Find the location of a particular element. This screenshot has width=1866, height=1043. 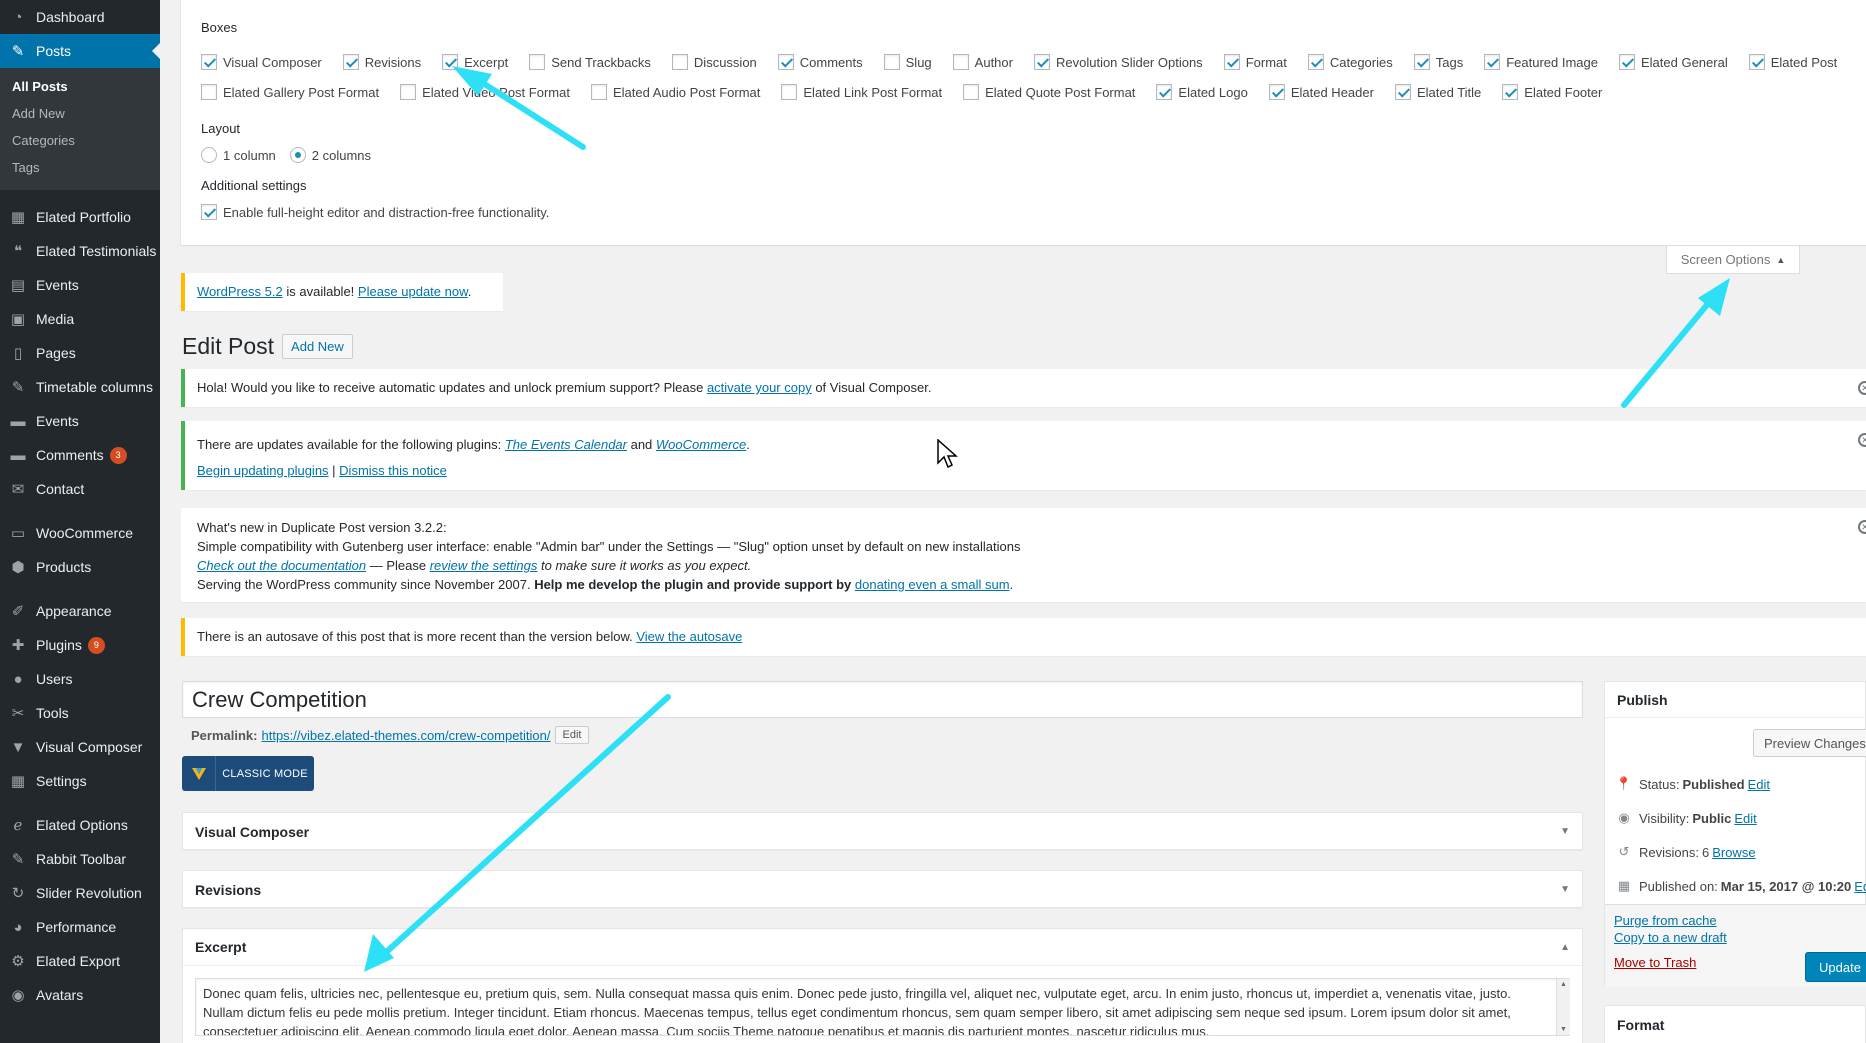

checkbox-categories: Categories is located at coordinates (1350, 62).